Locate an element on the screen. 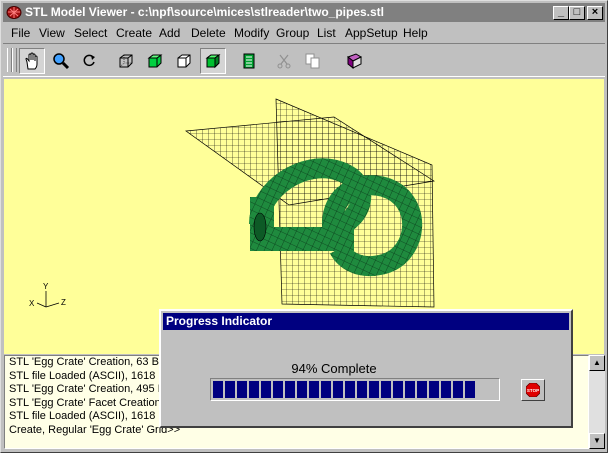  solid-cube-icon is located at coordinates (213, 61).